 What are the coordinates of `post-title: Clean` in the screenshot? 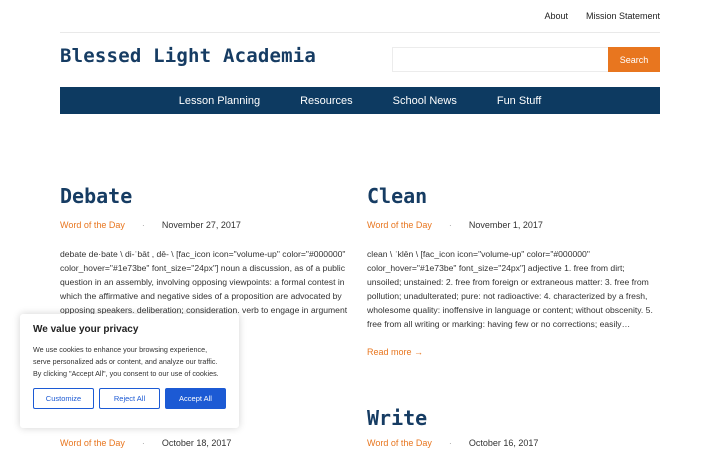 It's located at (514, 196).